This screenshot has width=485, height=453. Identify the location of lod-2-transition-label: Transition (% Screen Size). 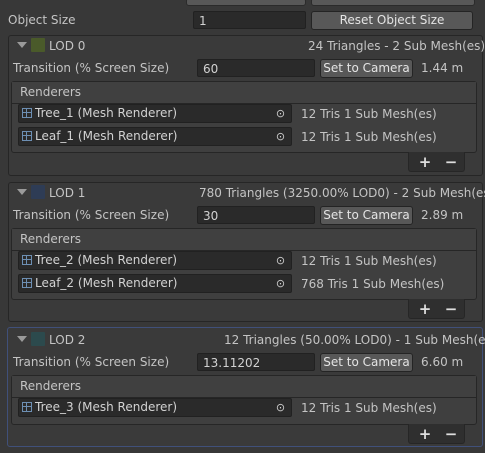
(91, 362).